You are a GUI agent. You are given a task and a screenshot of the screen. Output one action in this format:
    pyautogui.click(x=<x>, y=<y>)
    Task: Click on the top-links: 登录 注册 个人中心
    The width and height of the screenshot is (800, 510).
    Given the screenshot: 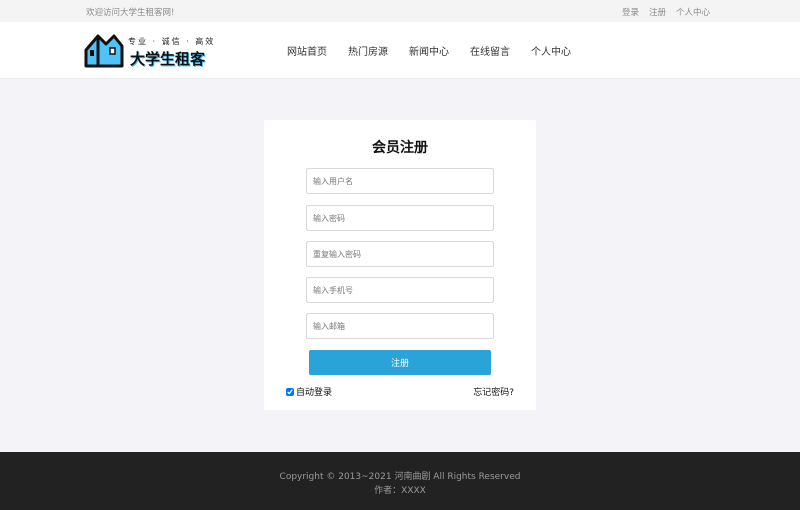 What is the action you would take?
    pyautogui.click(x=666, y=12)
    